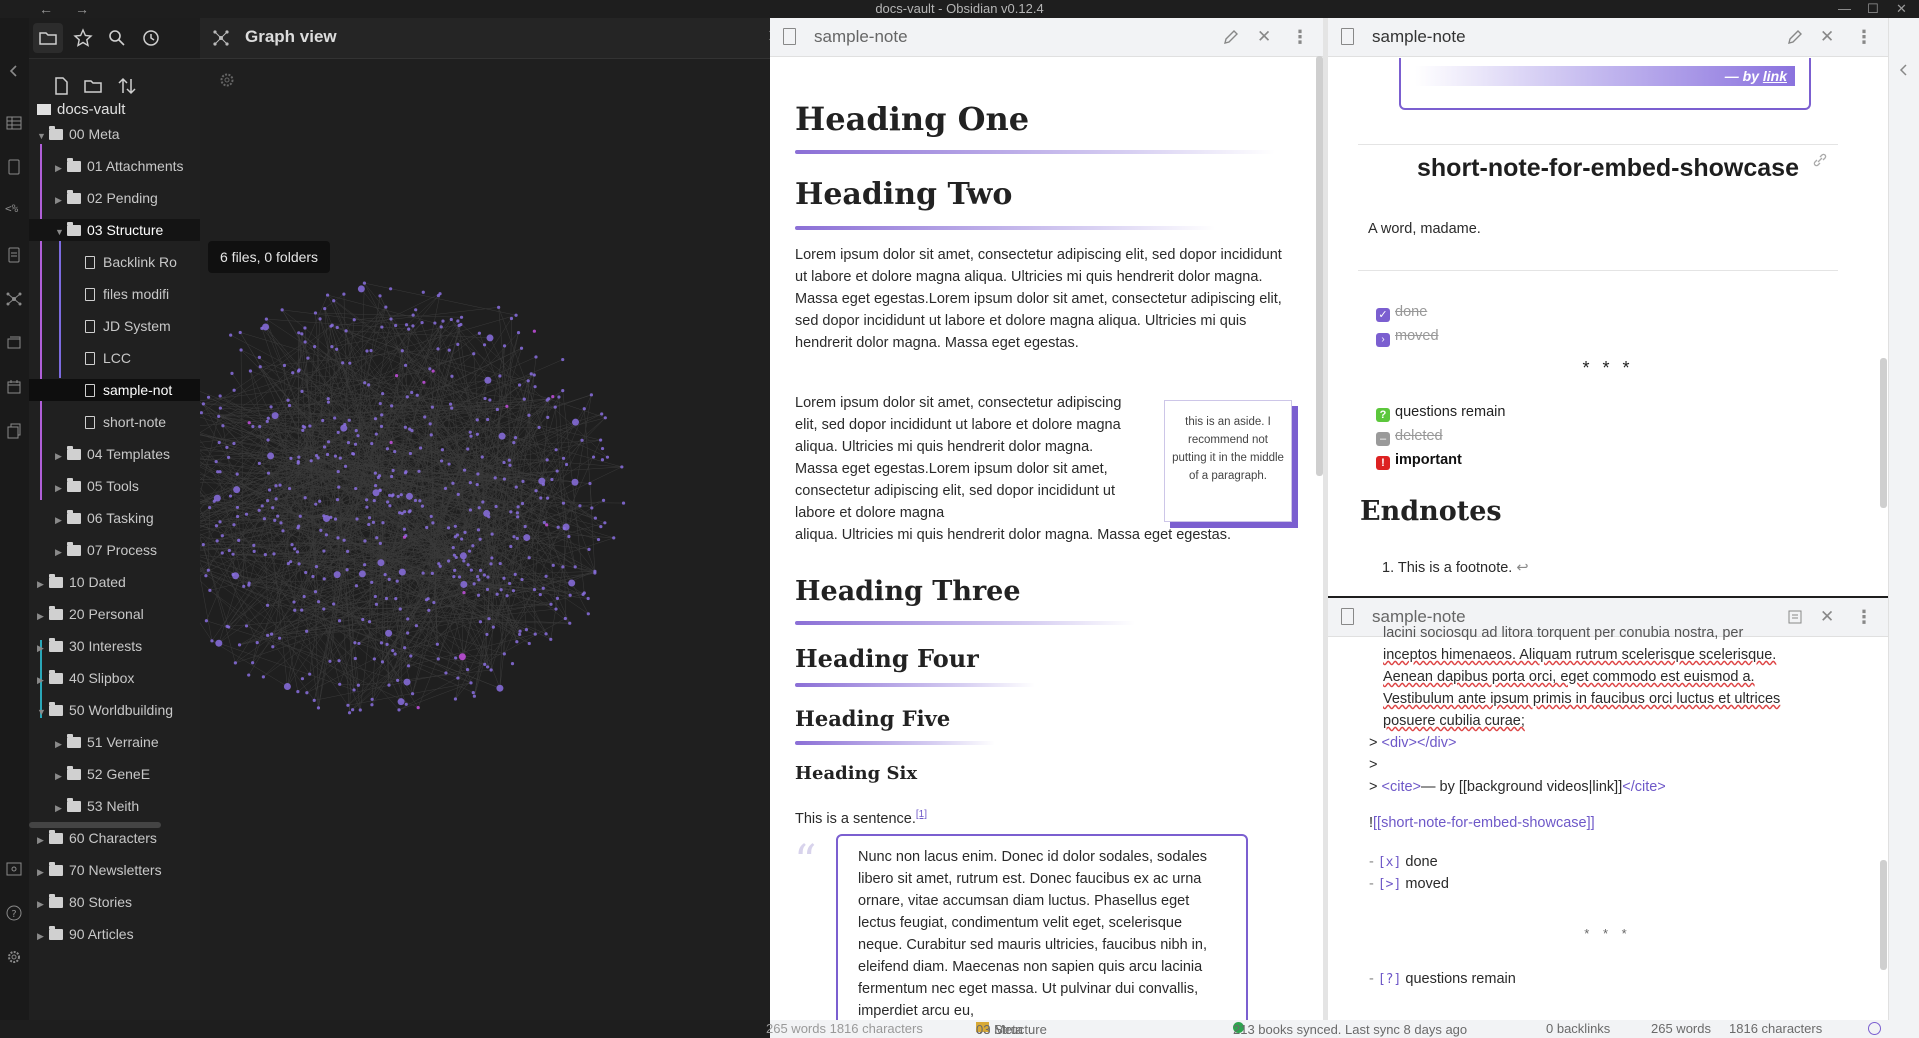 The image size is (1919, 1038). Describe the element at coordinates (1383, 315) in the screenshot. I see `checkbox-done-icon: ✓` at that location.